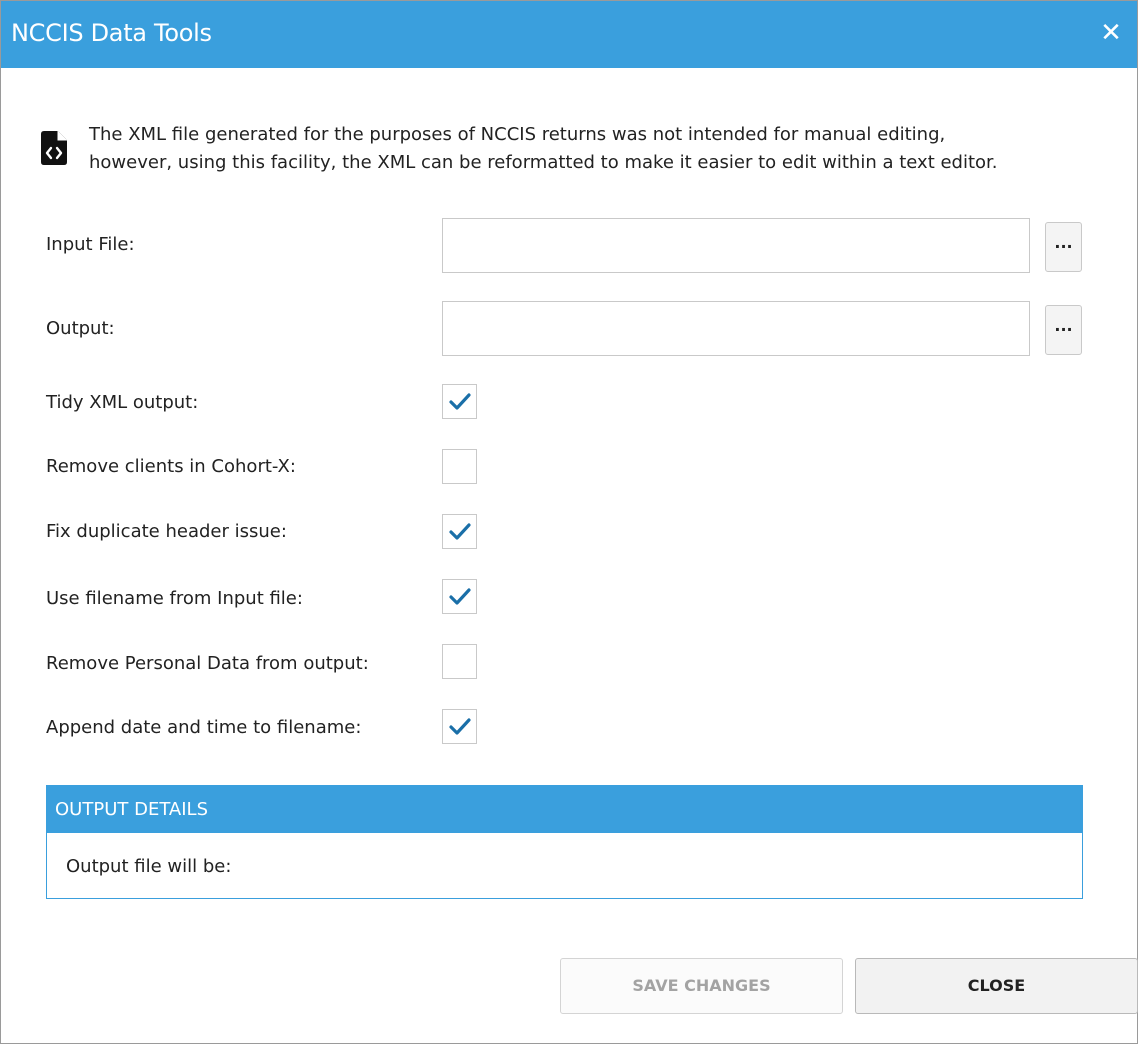  I want to click on close-button: CLOSE, so click(996, 986).